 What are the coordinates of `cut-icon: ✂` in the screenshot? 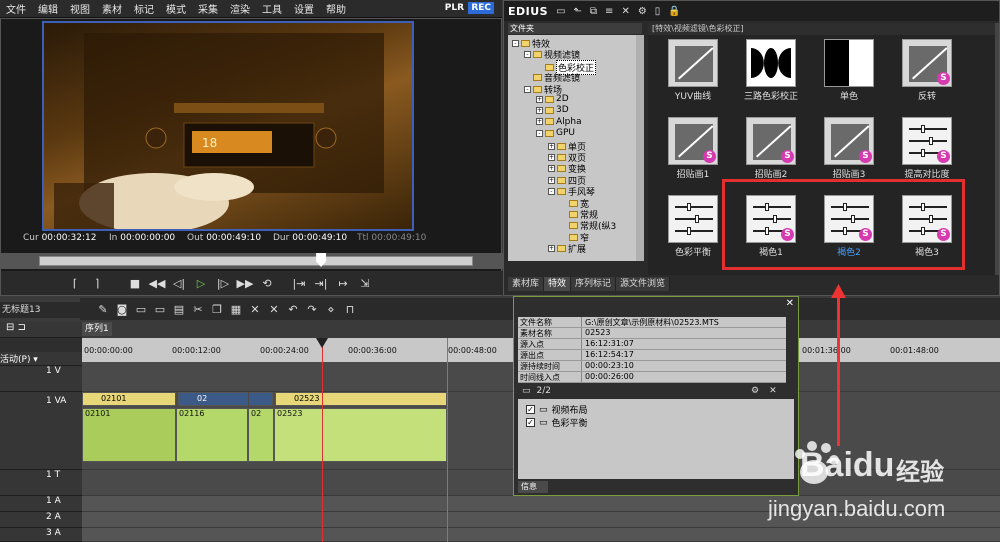 It's located at (198, 309).